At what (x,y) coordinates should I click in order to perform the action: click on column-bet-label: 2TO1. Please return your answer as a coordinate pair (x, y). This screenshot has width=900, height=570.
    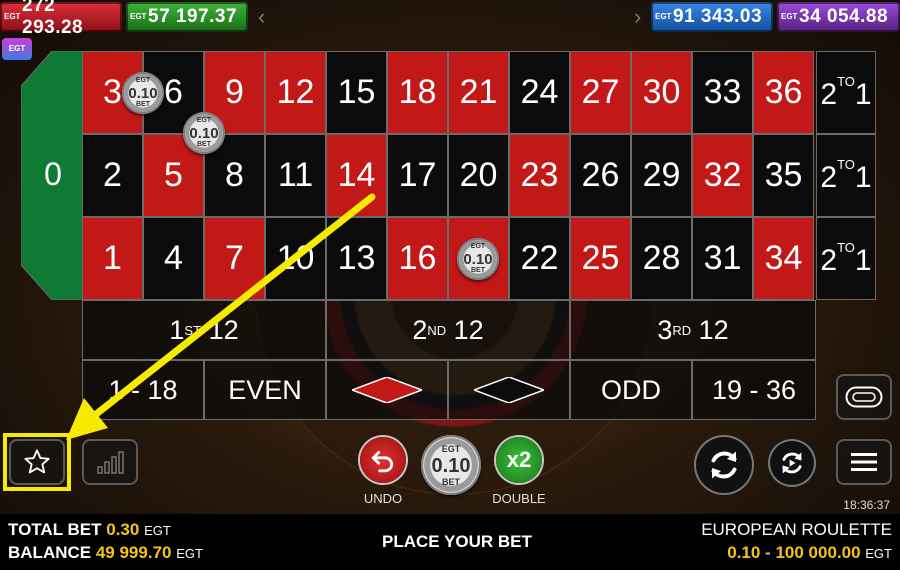
    Looking at the image, I should click on (845, 176).